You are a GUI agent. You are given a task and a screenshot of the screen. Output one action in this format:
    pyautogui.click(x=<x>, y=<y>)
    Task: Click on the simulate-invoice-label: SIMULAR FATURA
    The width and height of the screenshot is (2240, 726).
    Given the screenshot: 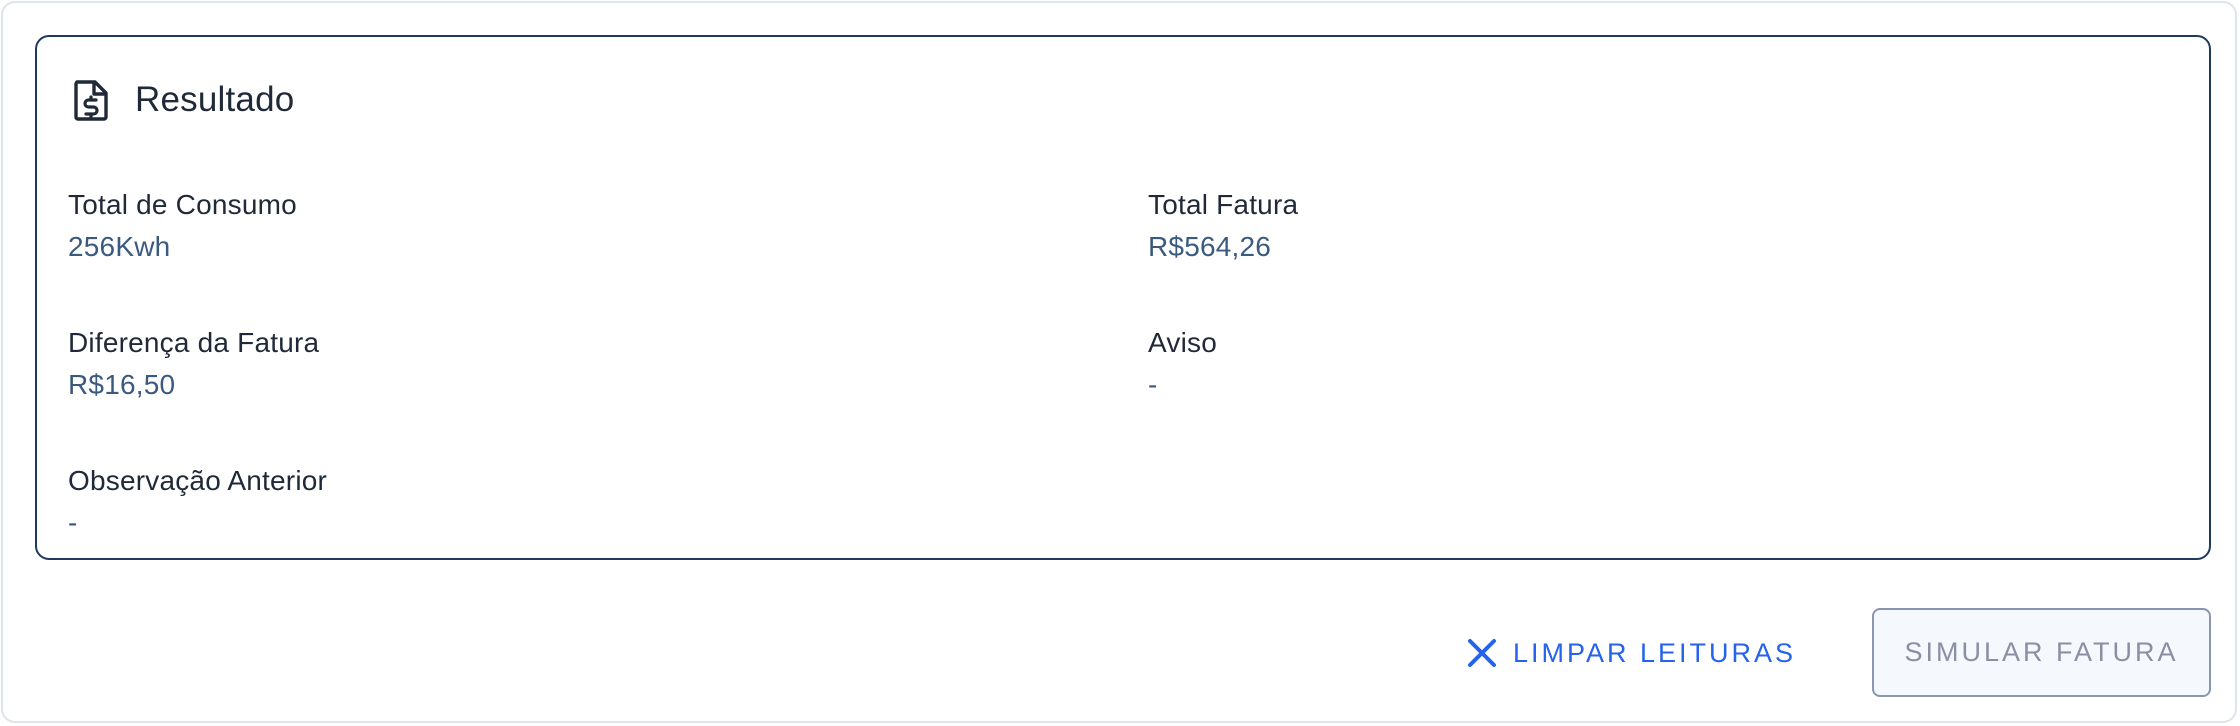 What is the action you would take?
    pyautogui.click(x=2041, y=652)
    